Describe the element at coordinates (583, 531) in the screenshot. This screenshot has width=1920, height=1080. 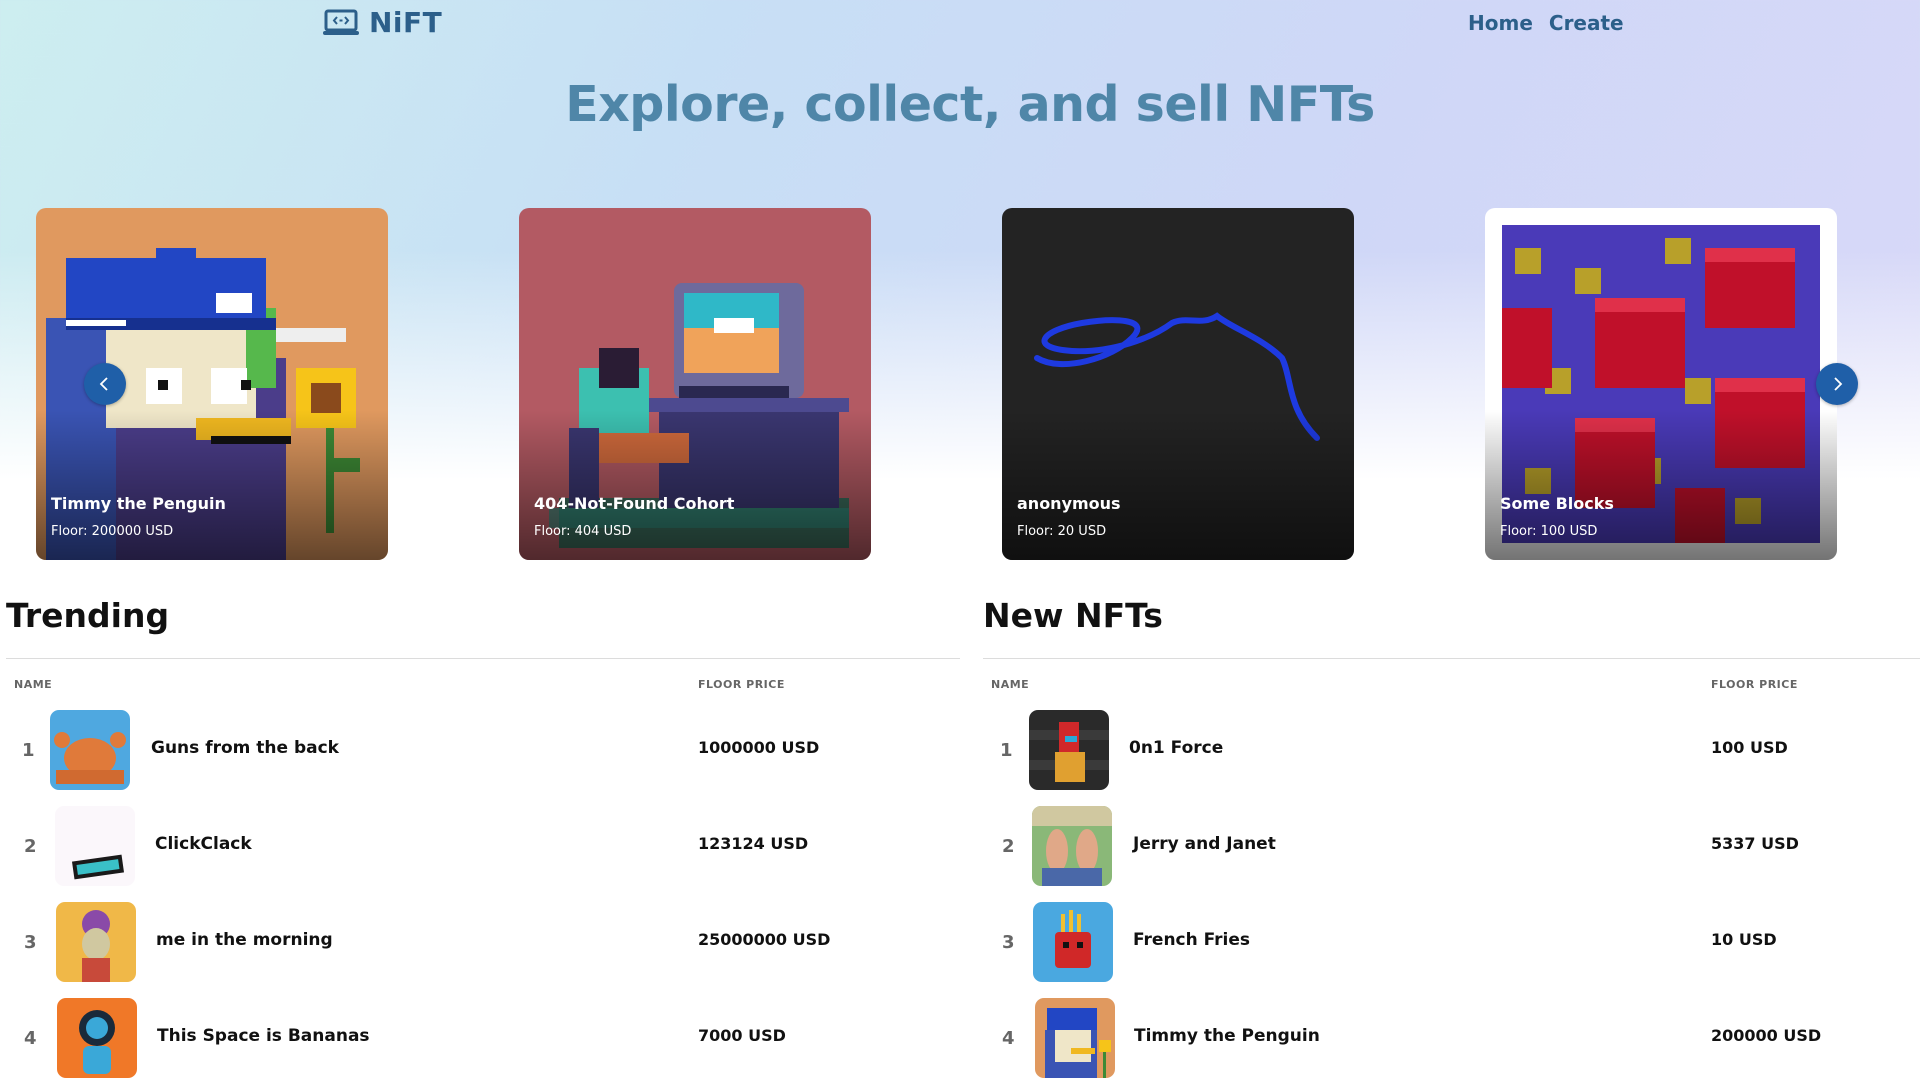
I see `card-floor: Floor: 404 USD` at that location.